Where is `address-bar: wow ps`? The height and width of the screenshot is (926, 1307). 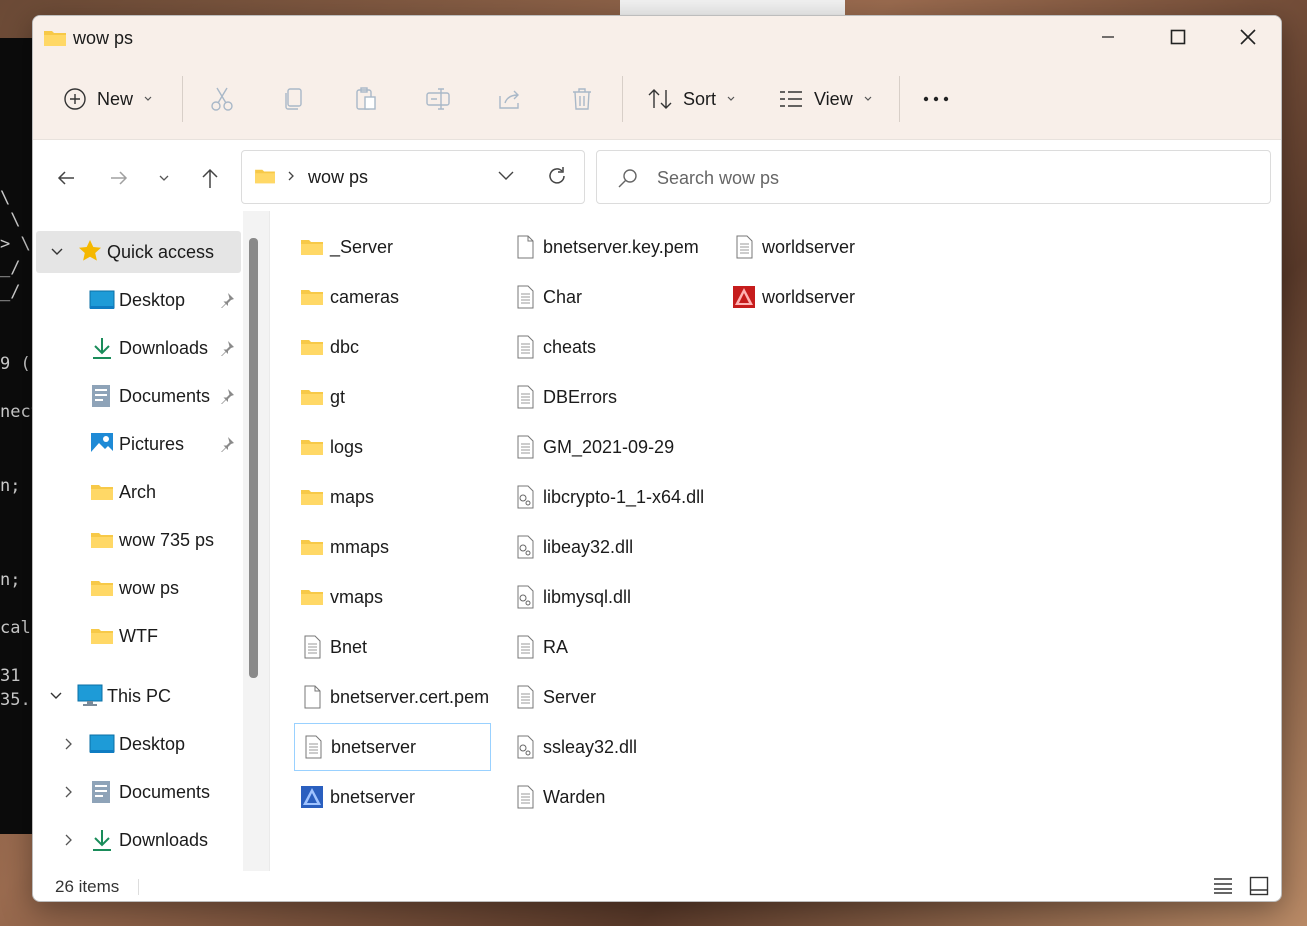 address-bar: wow ps is located at coordinates (413, 177).